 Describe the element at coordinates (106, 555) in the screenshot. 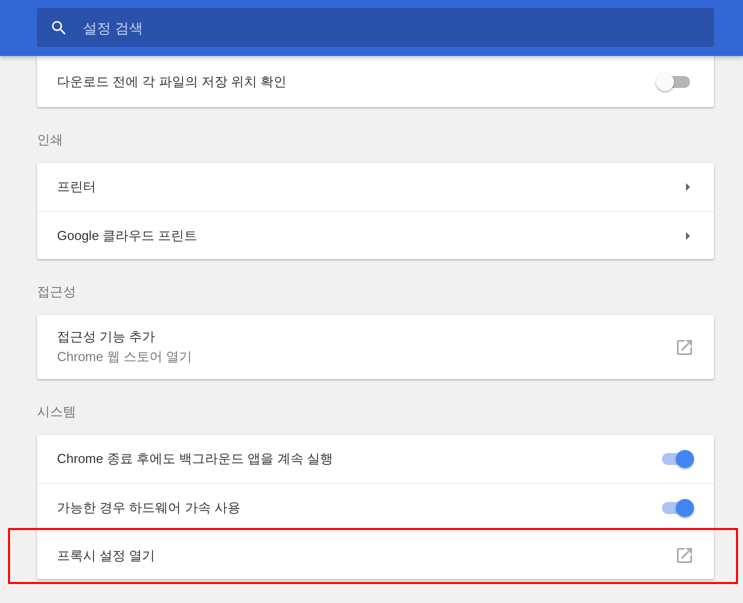

I see `setting-label: 프록시 설정 열기` at that location.